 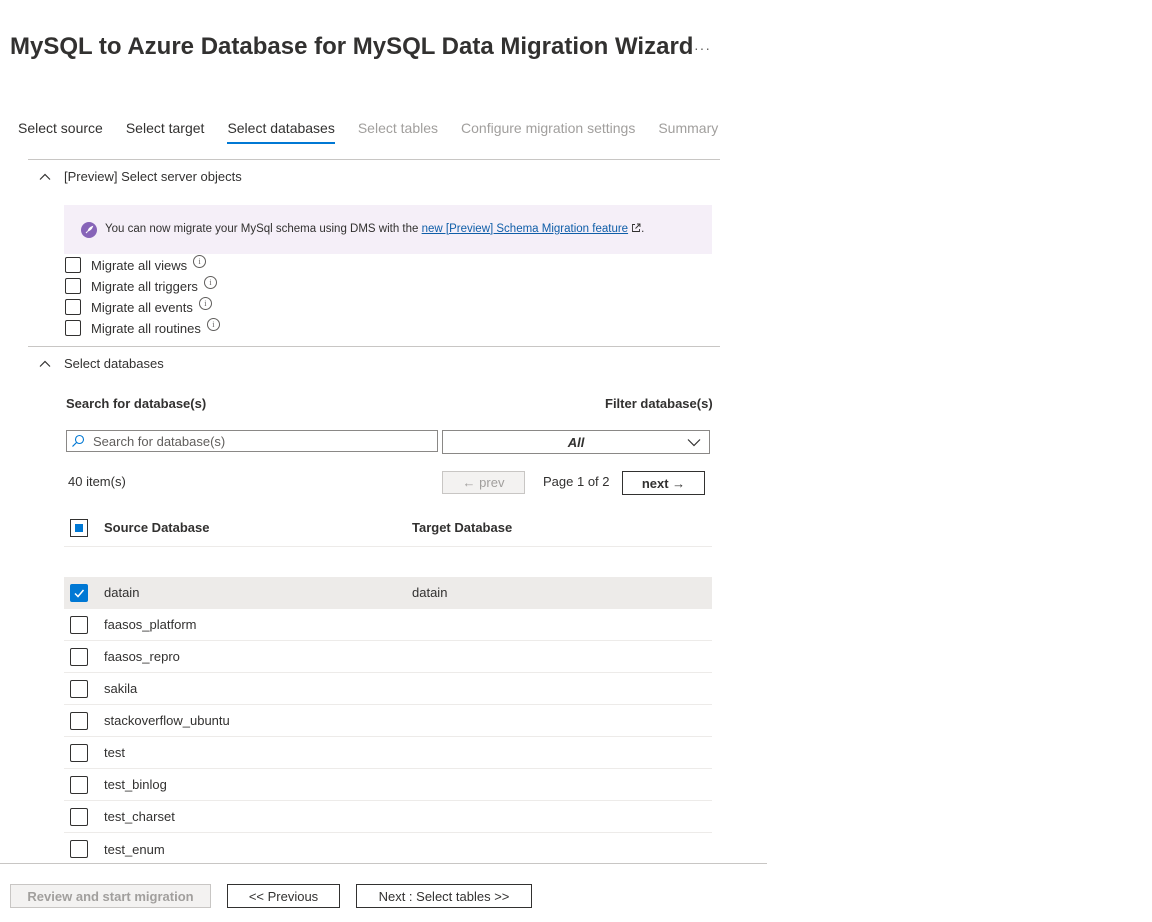 What do you see at coordinates (548, 128) in the screenshot?
I see `tab-configure-migration-settings: Configure migration settings` at bounding box center [548, 128].